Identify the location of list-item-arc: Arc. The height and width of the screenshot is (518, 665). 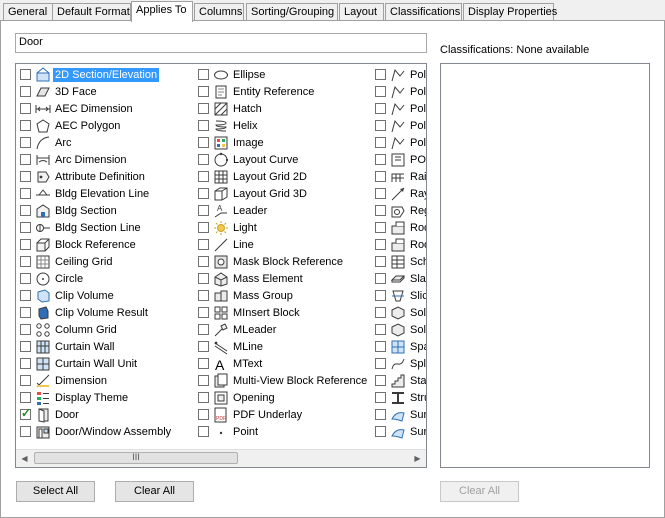
(47, 142).